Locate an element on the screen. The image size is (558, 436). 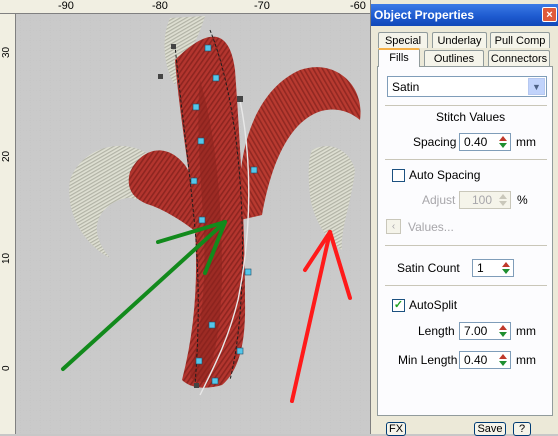
chevron-left-icon: ‹ is located at coordinates (393, 226).